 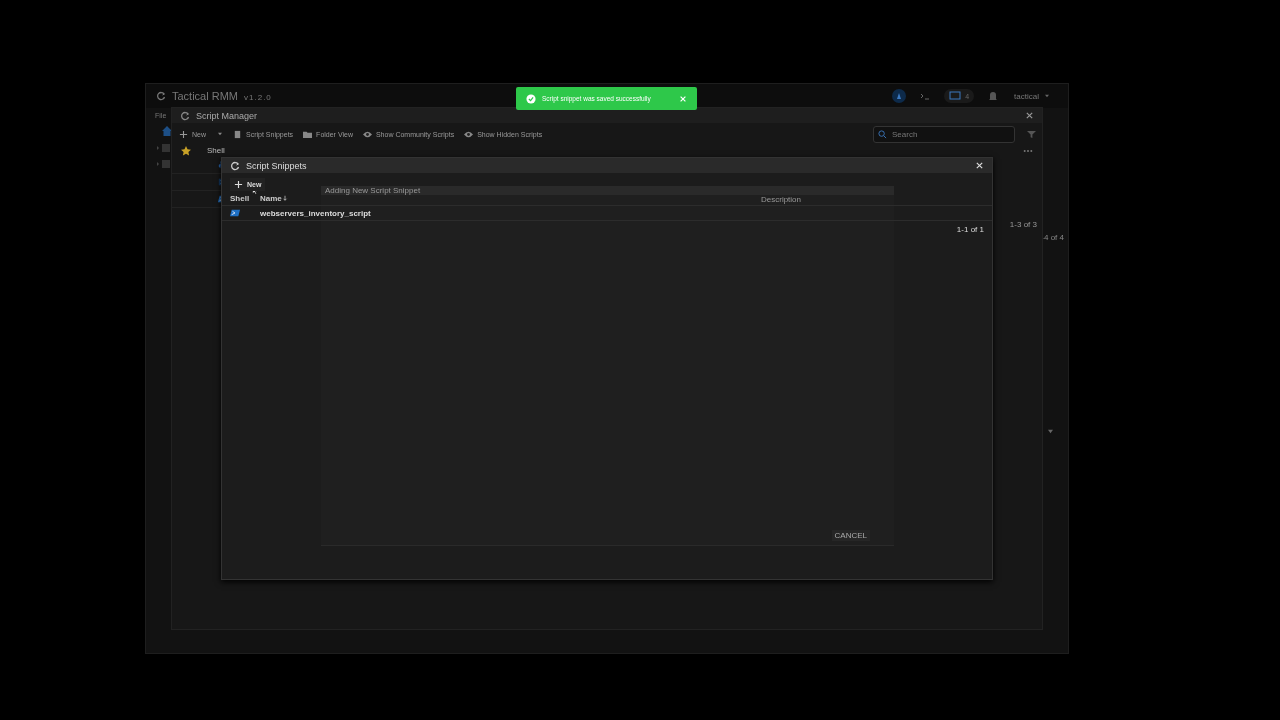 What do you see at coordinates (970, 229) in the screenshot?
I see `pagination-label: 1-1 of 1` at bounding box center [970, 229].